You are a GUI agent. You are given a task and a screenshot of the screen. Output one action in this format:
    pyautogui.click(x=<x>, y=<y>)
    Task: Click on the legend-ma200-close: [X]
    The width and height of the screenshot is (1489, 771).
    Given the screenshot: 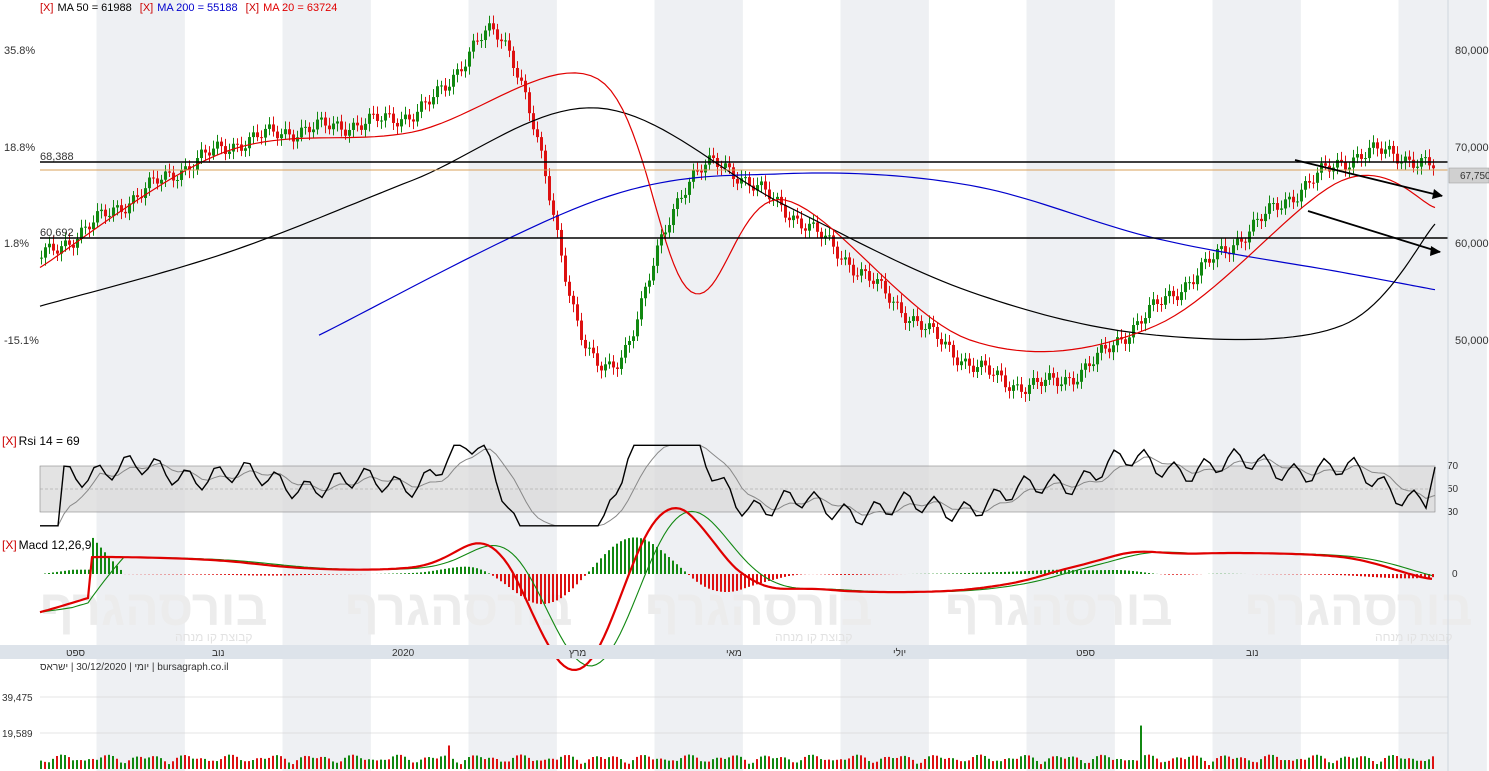 What is the action you would take?
    pyautogui.click(x=146, y=8)
    